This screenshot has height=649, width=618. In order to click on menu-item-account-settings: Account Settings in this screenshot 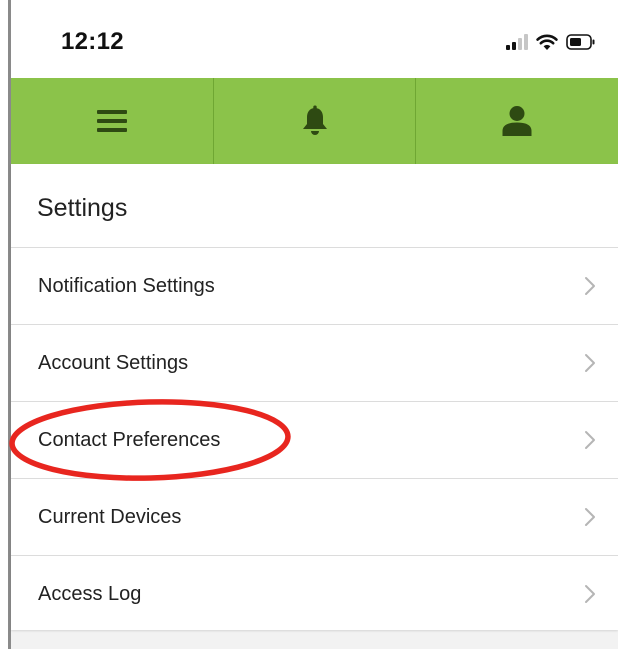, I will do `click(314, 363)`.